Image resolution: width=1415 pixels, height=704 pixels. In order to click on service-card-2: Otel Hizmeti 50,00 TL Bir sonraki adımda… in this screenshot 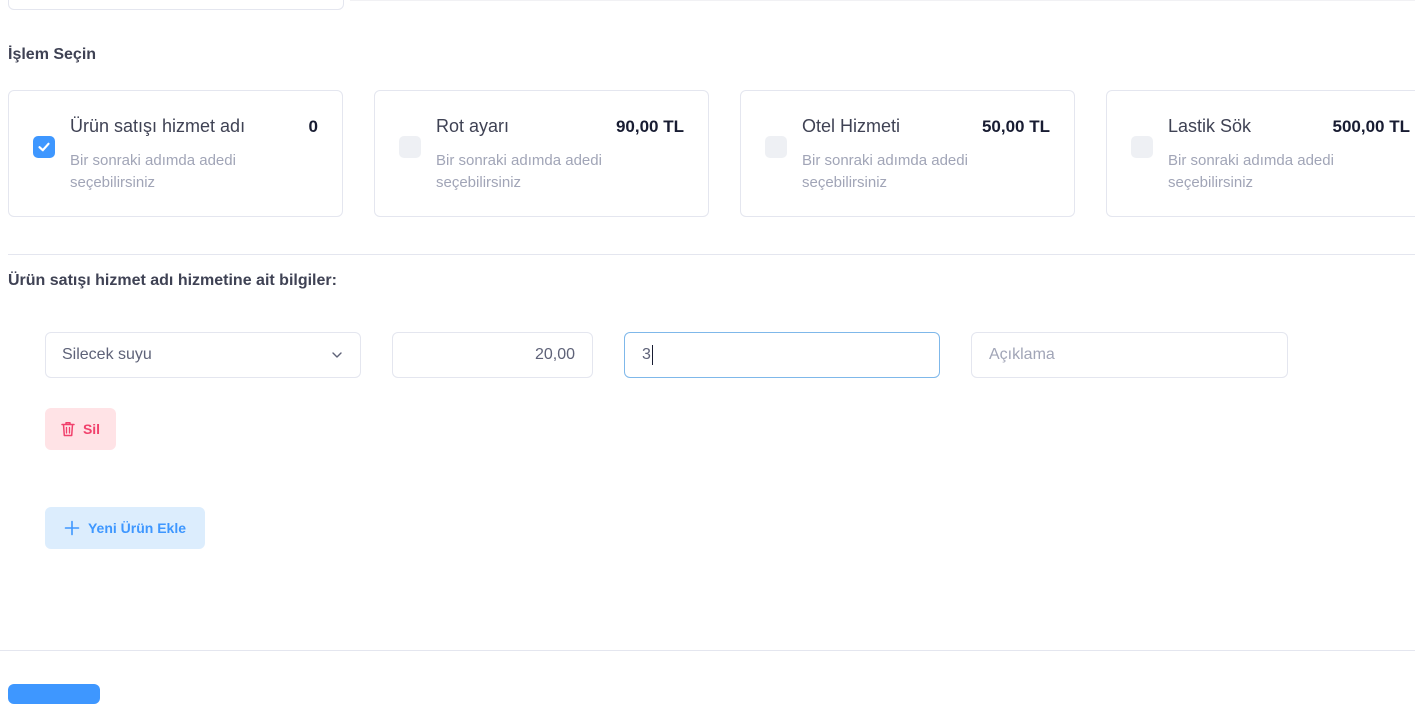, I will do `click(907, 153)`.